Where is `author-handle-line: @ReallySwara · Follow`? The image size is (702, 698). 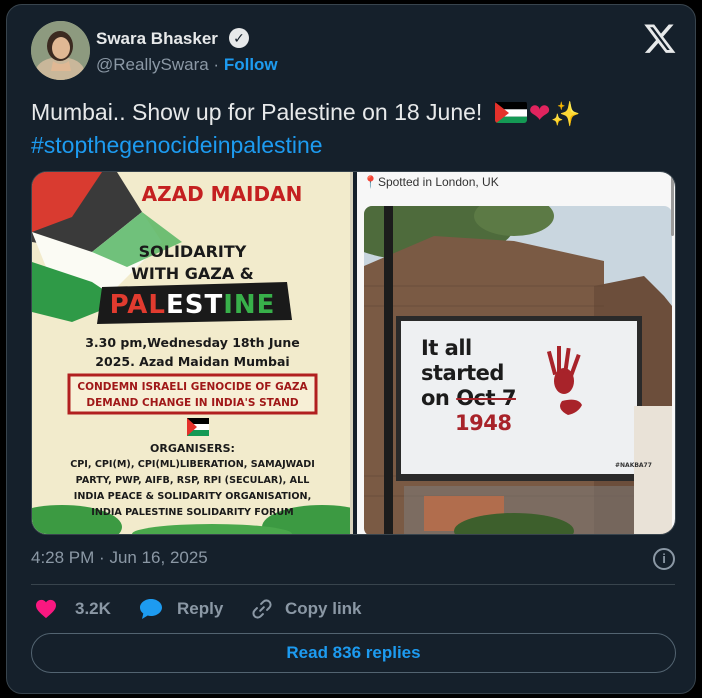 author-handle-line: @ReallySwara · Follow is located at coordinates (187, 65).